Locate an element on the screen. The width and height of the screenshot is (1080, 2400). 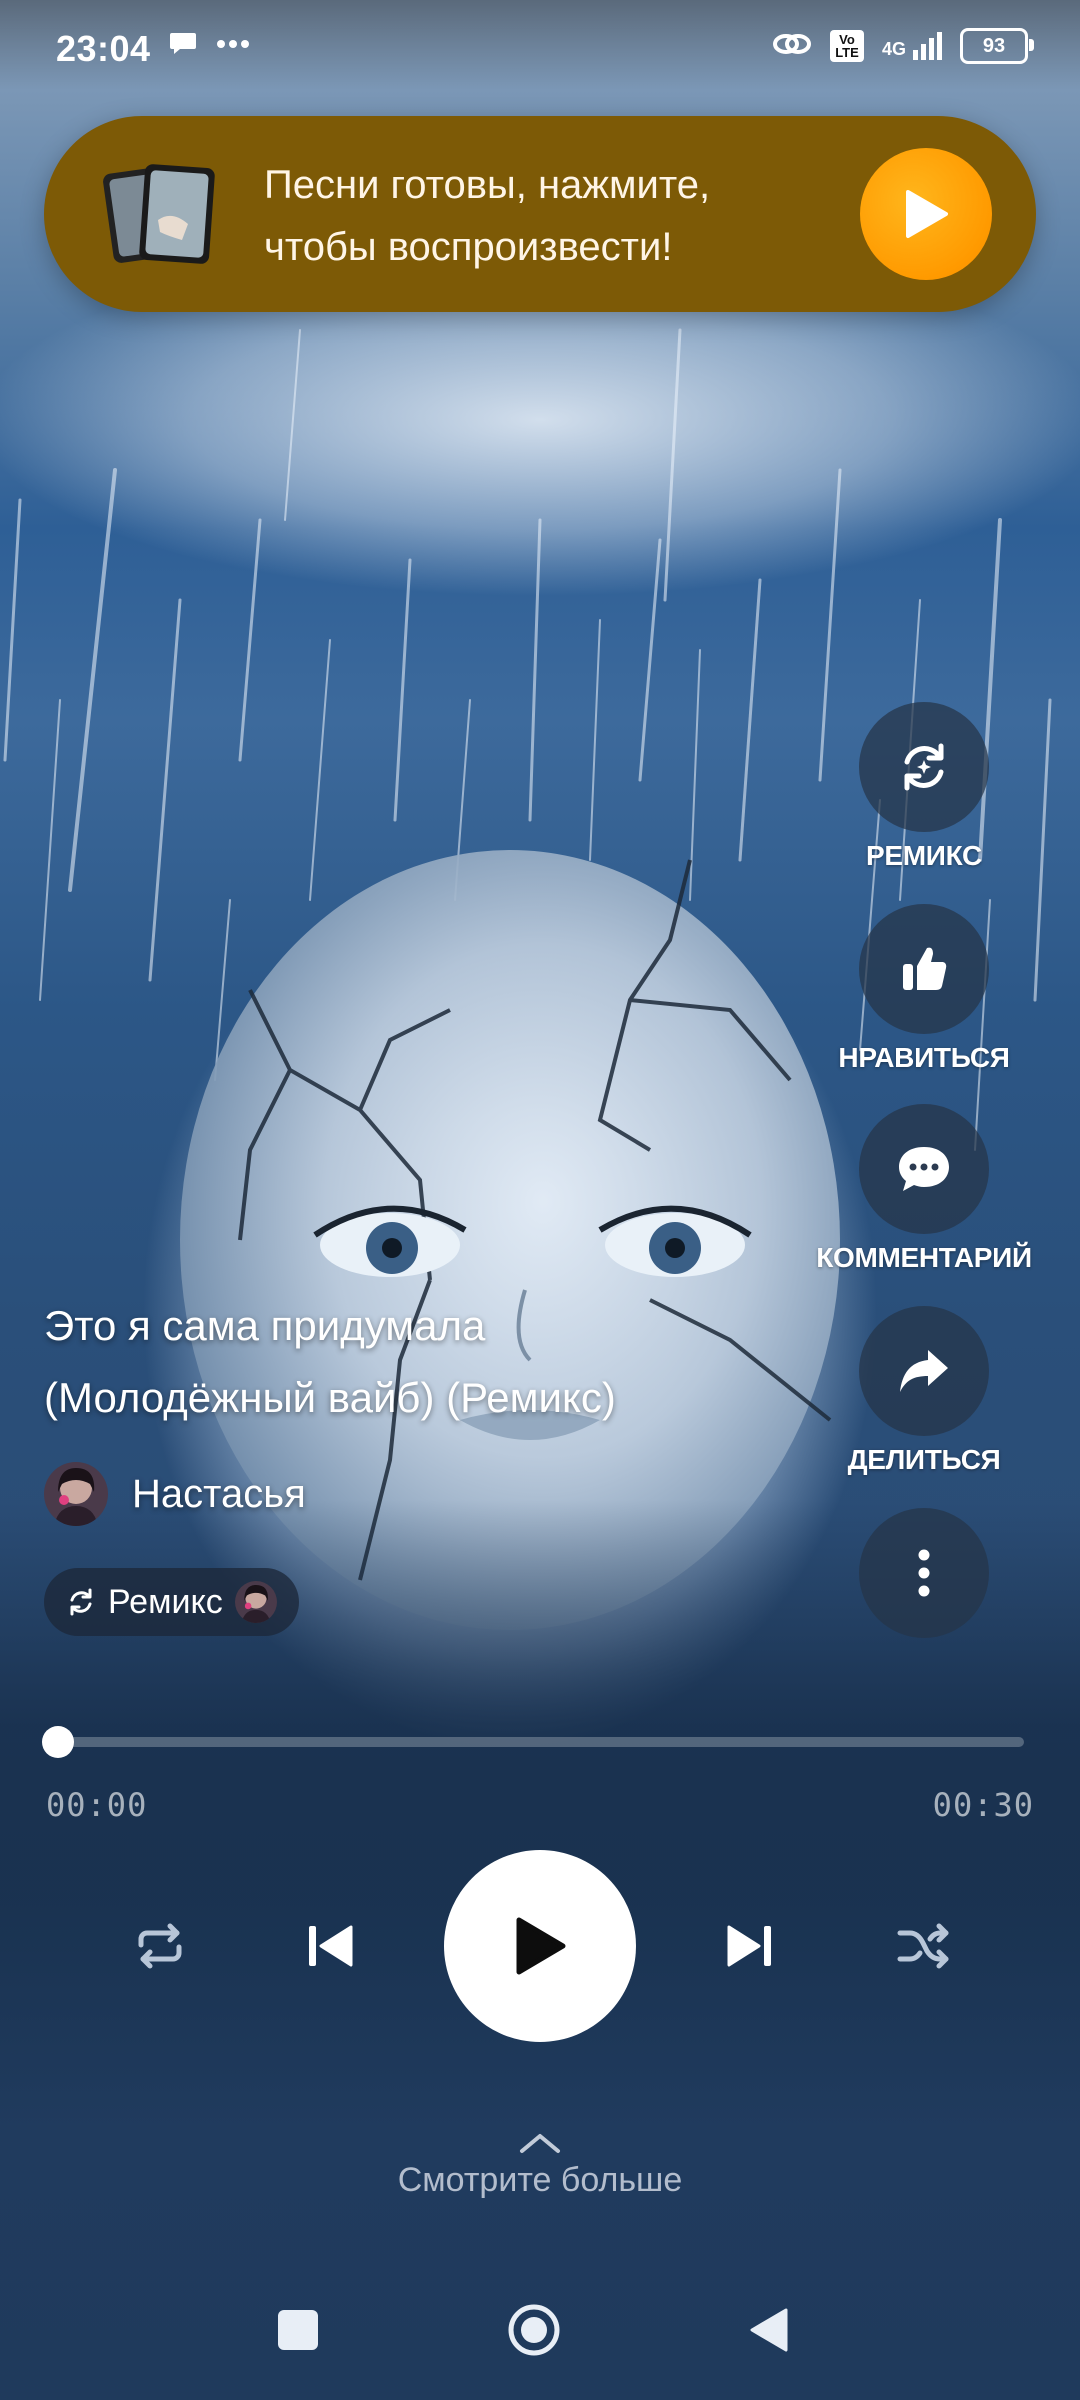
skip-next-icon is located at coordinates (749, 1946).